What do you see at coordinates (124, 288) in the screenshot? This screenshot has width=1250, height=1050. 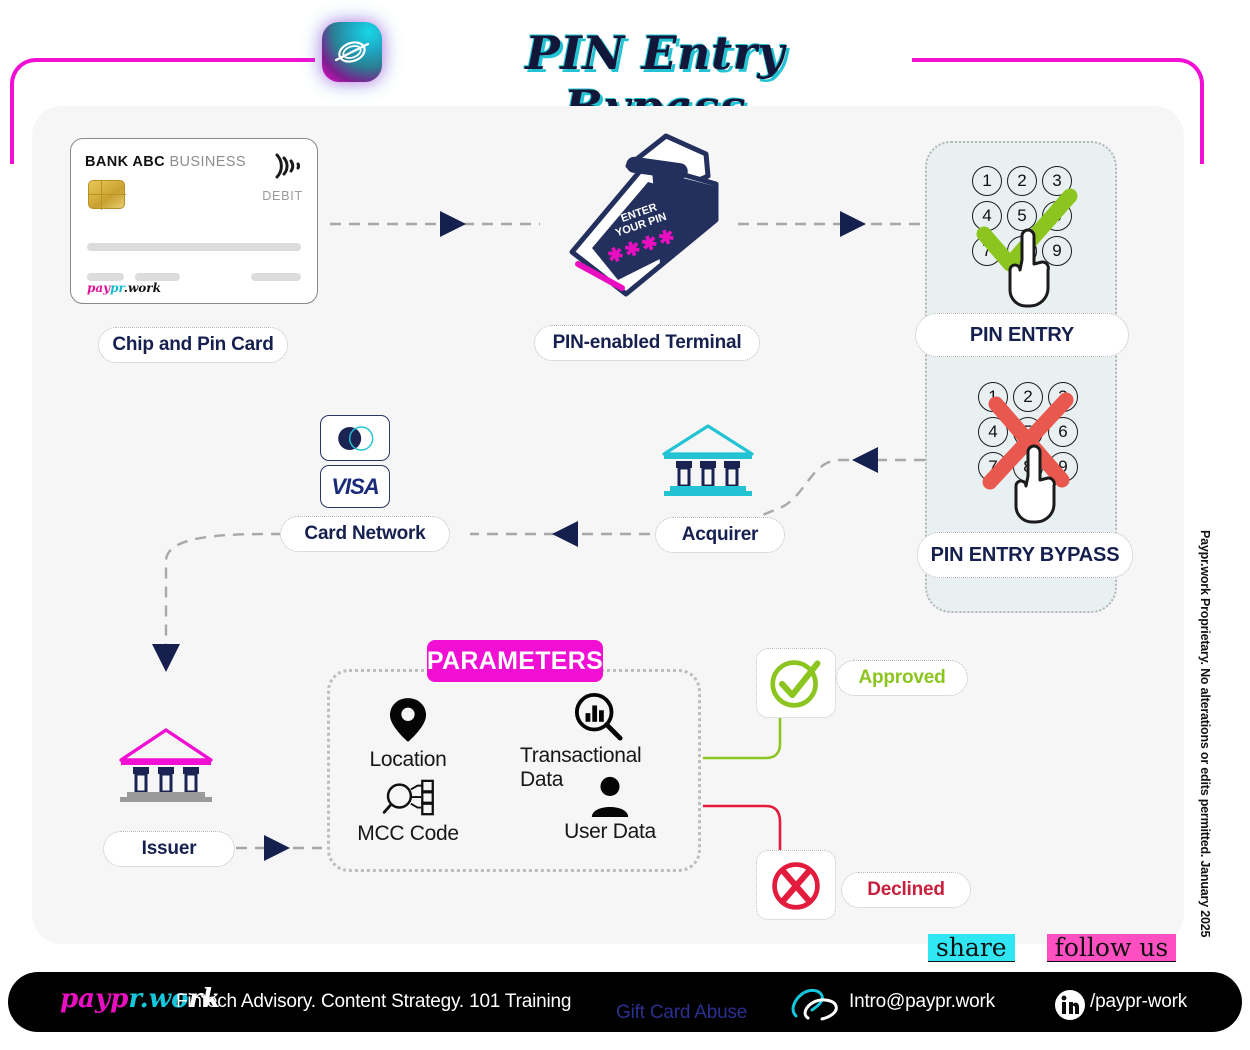 I see `card-brand-logo: paypr.work` at bounding box center [124, 288].